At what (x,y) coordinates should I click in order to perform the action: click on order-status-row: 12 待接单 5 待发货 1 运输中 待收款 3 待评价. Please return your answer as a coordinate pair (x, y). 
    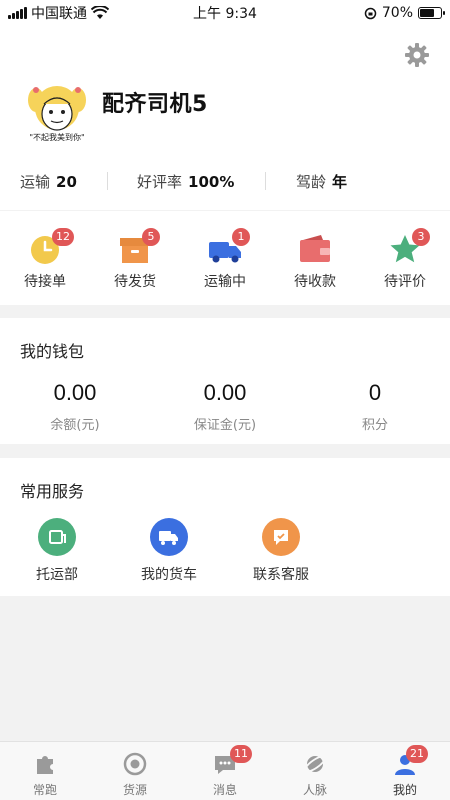
    Looking at the image, I should click on (225, 258).